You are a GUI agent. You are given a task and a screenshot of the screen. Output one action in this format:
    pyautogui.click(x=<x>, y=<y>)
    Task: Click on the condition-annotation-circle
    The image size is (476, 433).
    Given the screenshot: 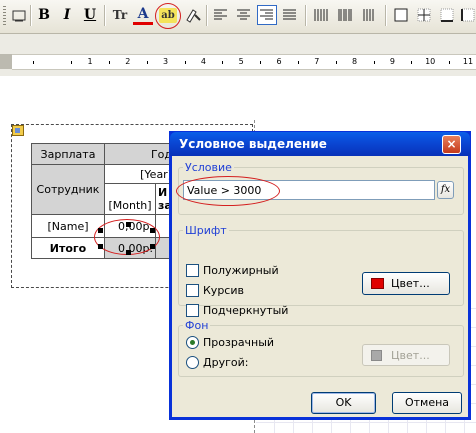 What is the action you would take?
    pyautogui.click(x=228, y=191)
    